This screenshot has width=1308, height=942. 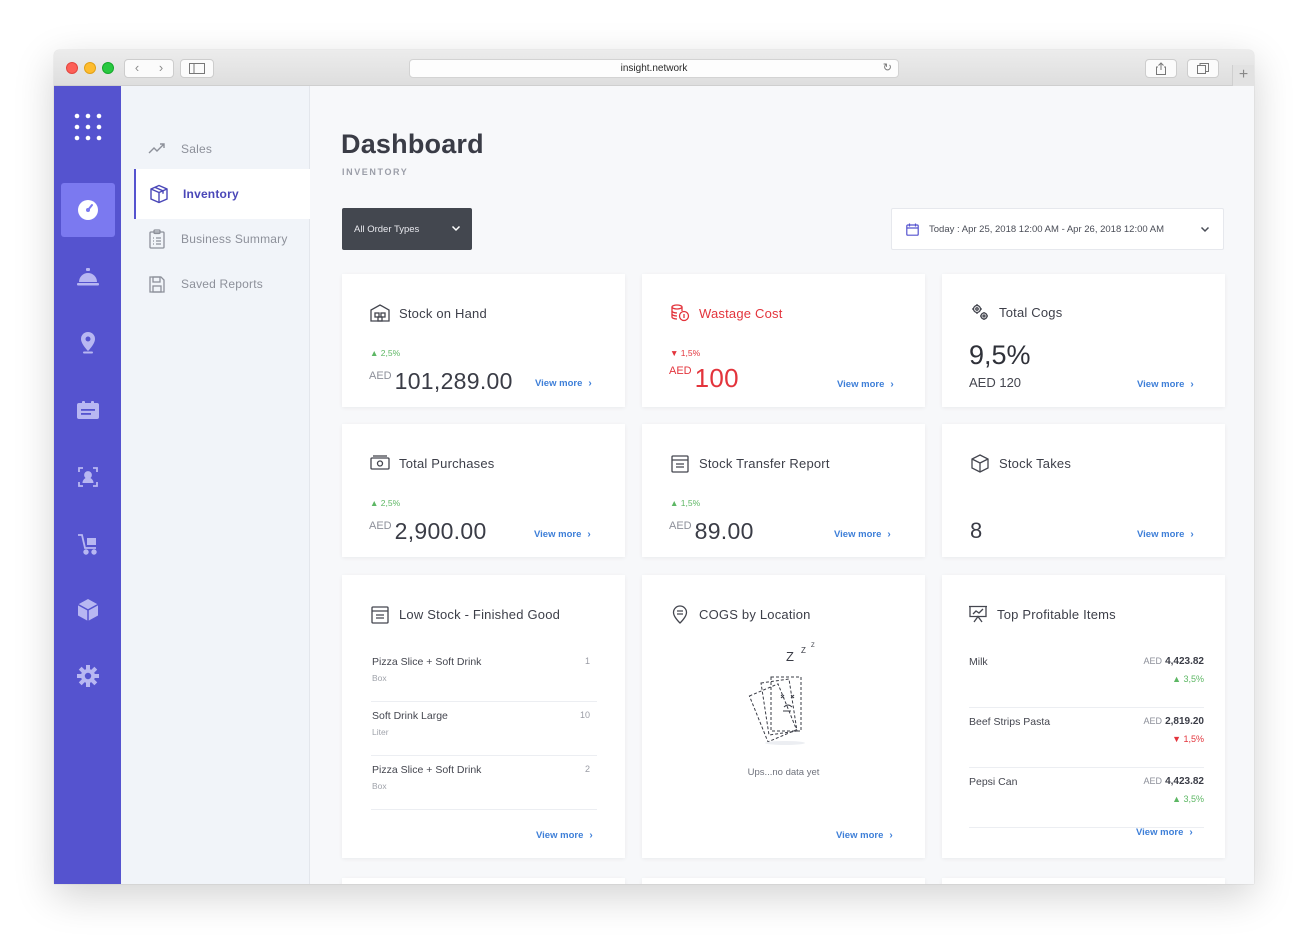 I want to click on gear-icon, so click(x=88, y=676).